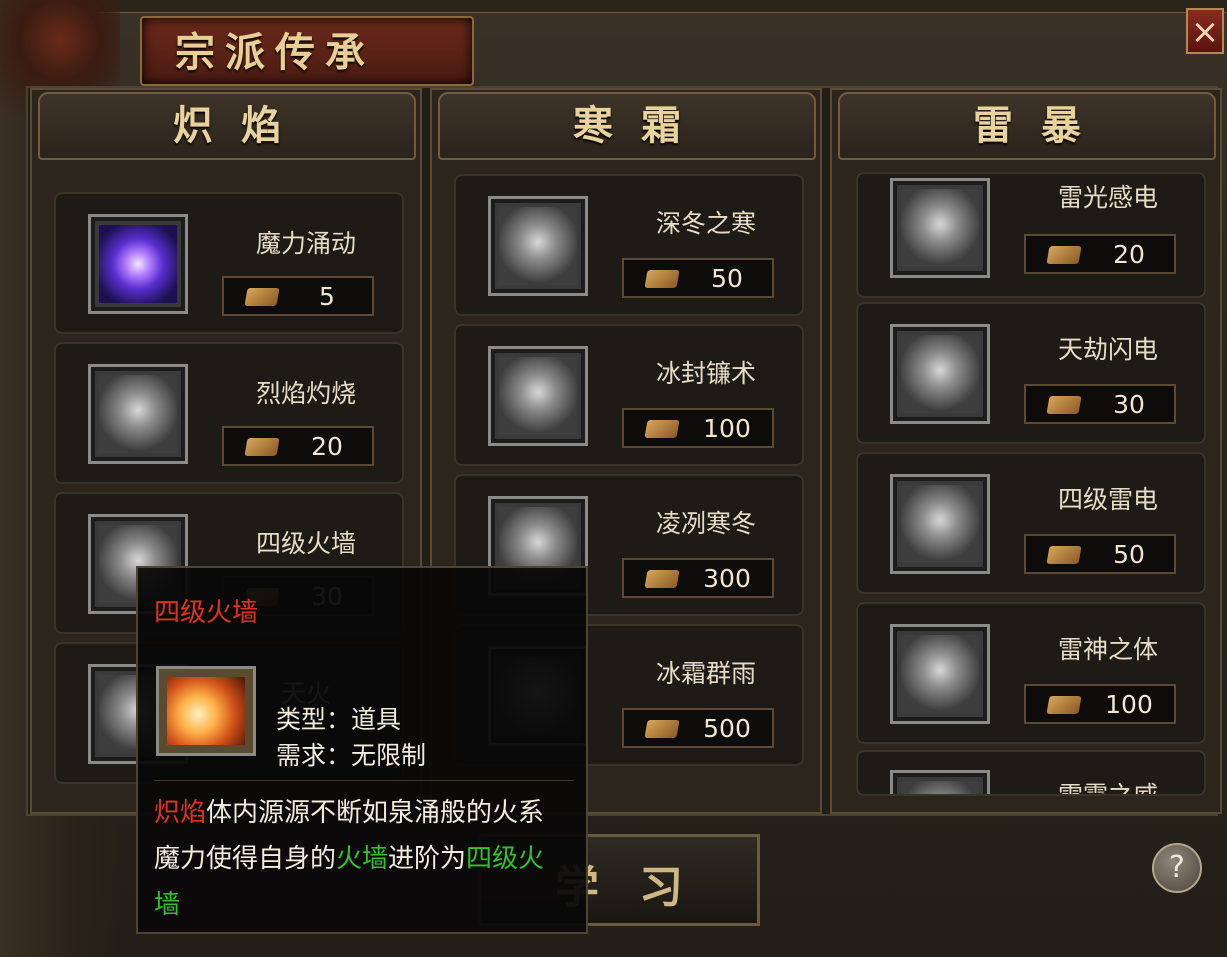  Describe the element at coordinates (1107, 197) in the screenshot. I see `skill-name: 雷光感电` at that location.